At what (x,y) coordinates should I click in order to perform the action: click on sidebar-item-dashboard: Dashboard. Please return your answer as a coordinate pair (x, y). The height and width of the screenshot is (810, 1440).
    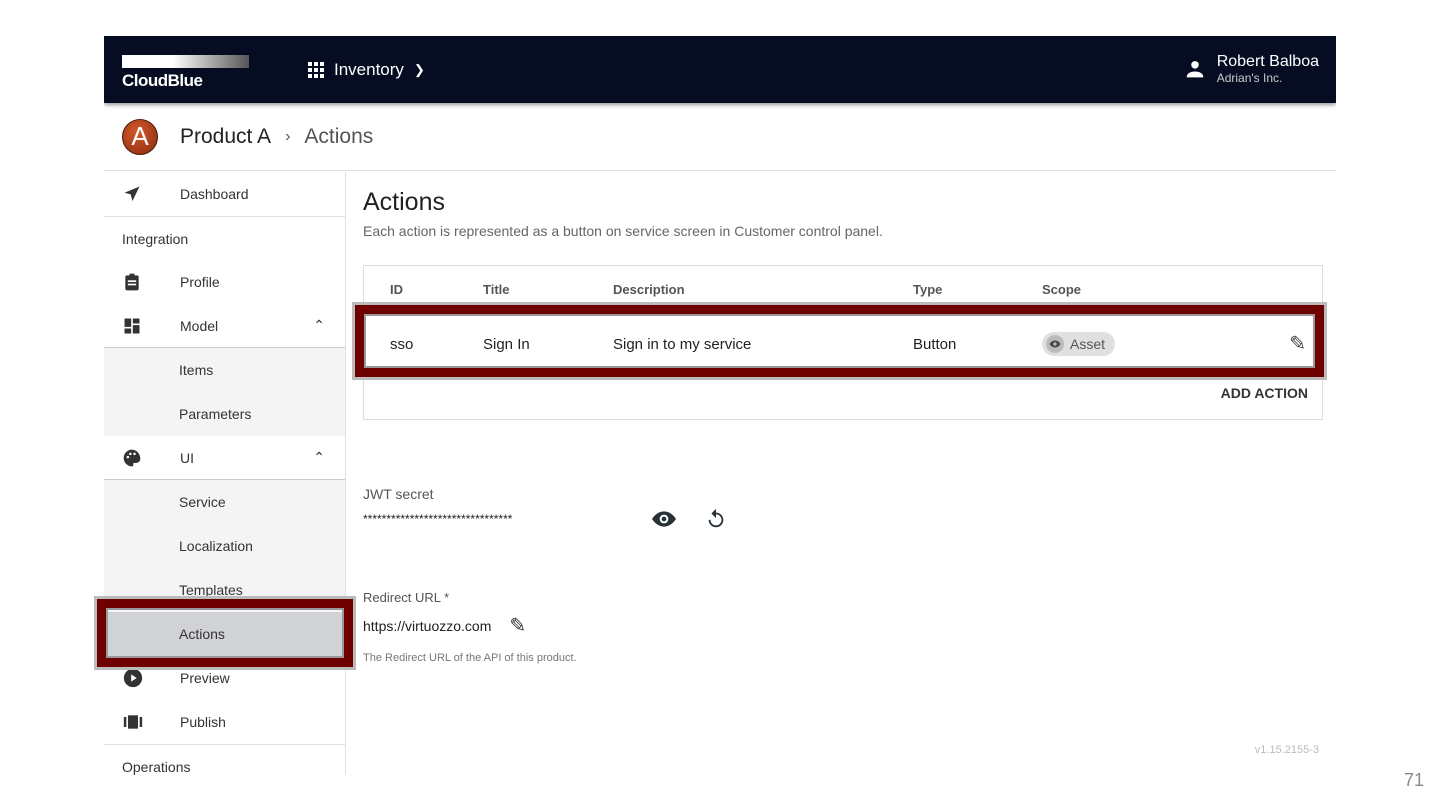
    Looking at the image, I should click on (224, 194).